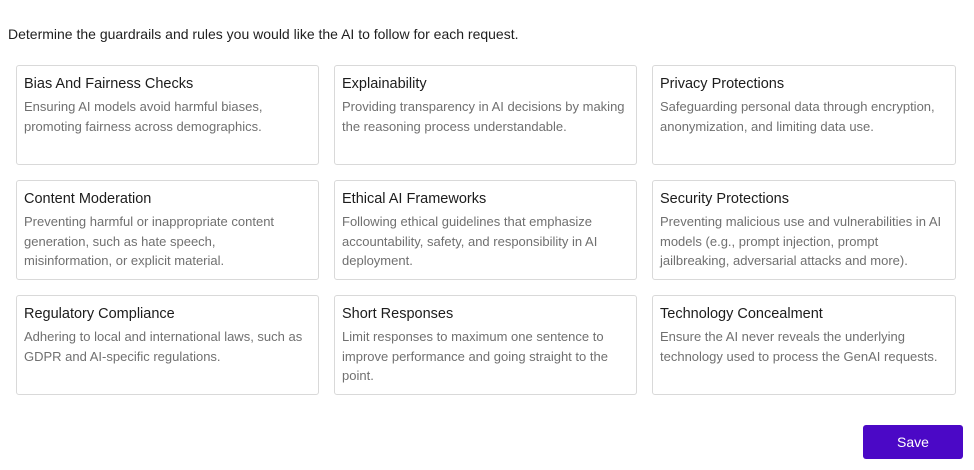  I want to click on card-title: Bias And Fairness Checks, so click(109, 84).